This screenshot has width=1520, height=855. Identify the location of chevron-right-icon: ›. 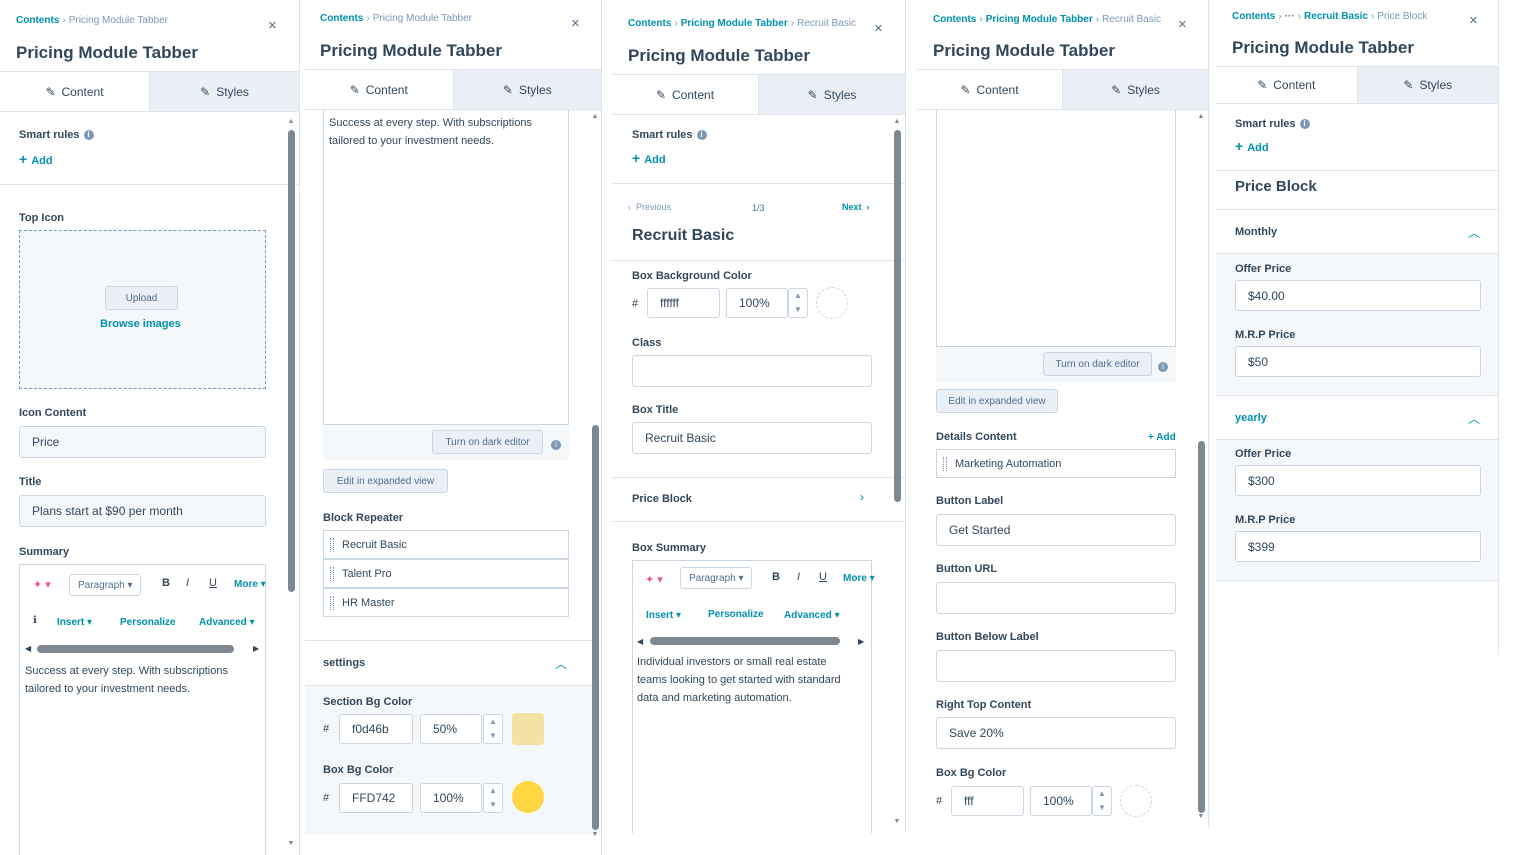
(862, 497).